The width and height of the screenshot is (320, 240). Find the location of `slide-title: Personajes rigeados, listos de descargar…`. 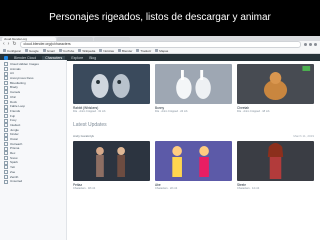

slide-title: Personajes rigeados, listos de descargar… is located at coordinates (160, 17).